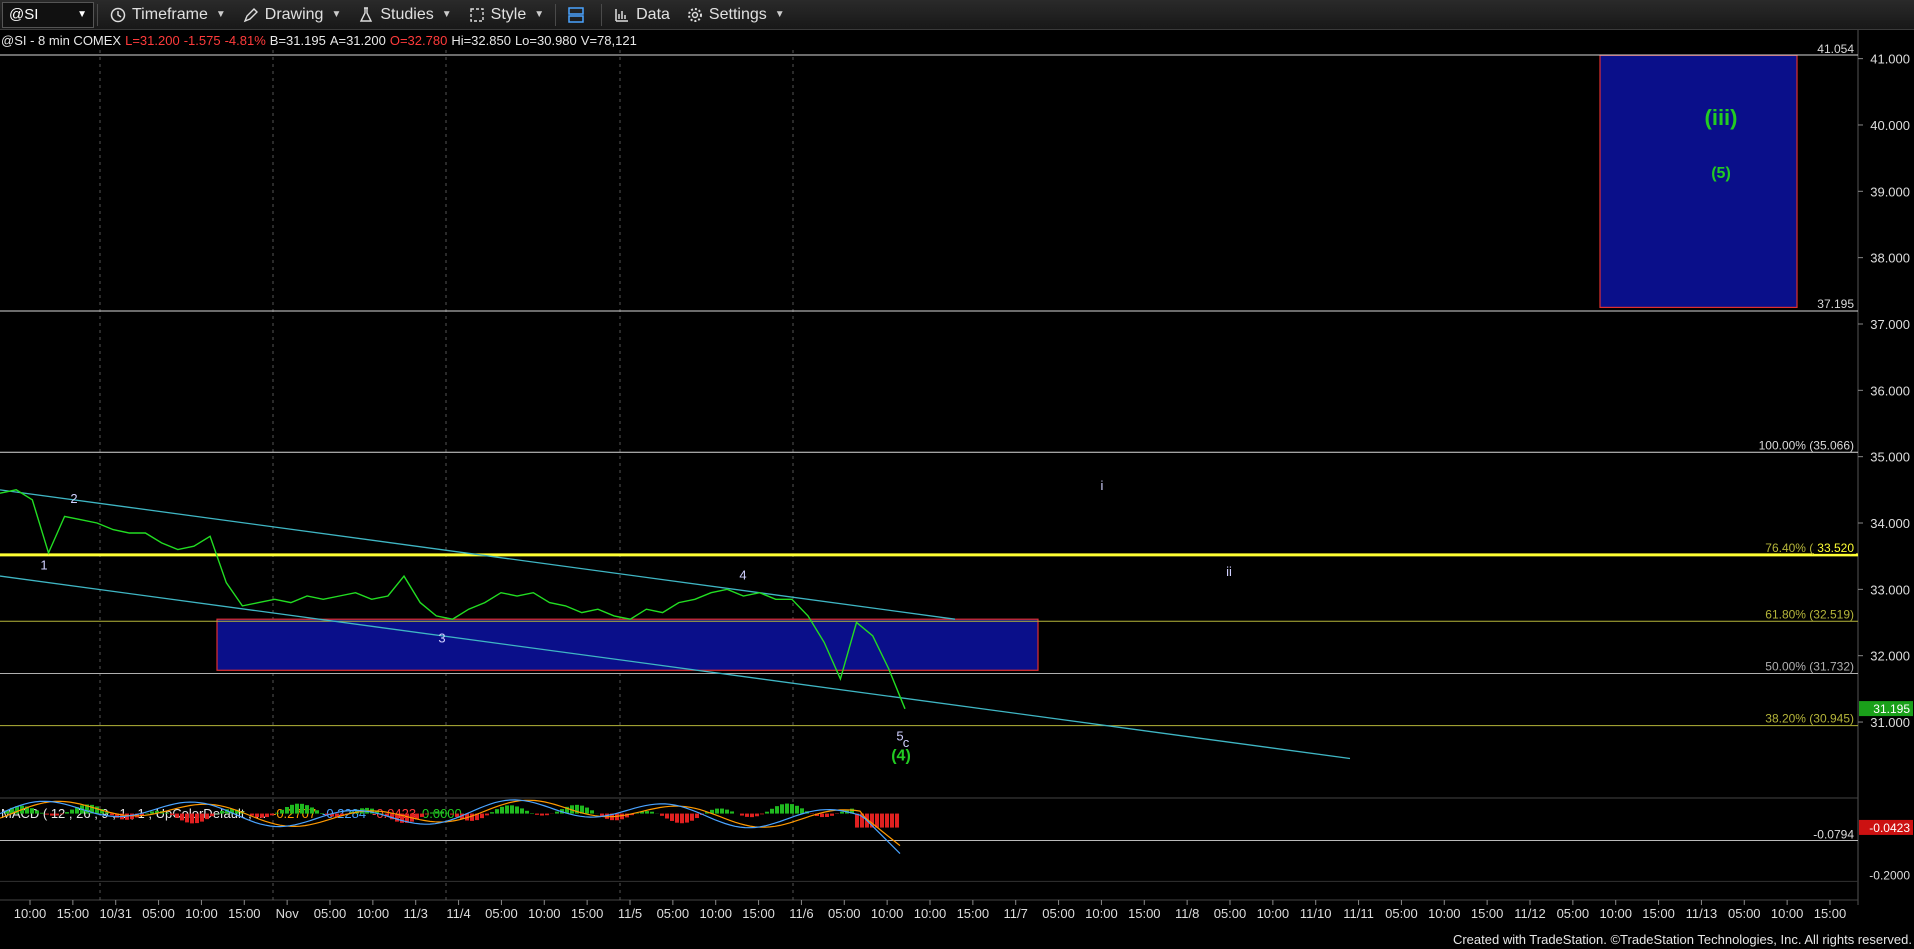 This screenshot has height=949, width=1914. What do you see at coordinates (1890, 125) in the screenshot?
I see `y-tick-label: 40.000` at bounding box center [1890, 125].